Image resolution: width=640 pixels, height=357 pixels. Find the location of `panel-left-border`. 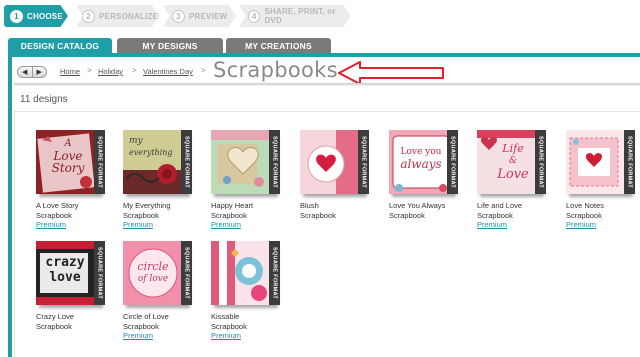

panel-left-border is located at coordinates (10, 207).